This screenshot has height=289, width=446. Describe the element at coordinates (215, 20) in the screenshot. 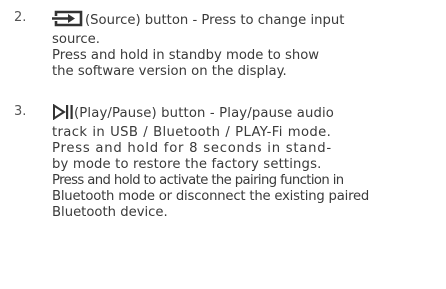

I see `source-button-text: (Source) button - Press to change input` at that location.